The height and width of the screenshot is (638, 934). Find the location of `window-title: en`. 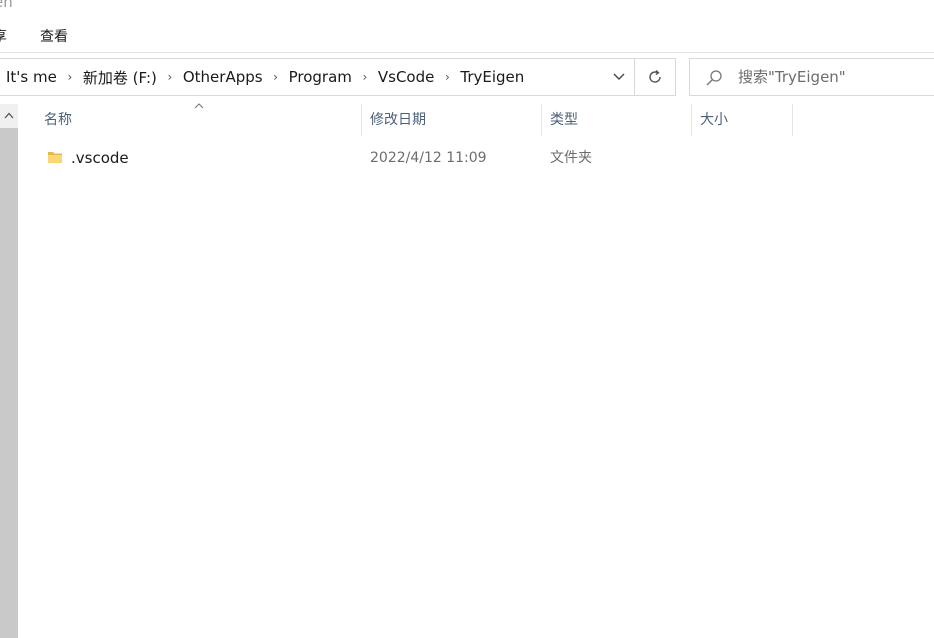

window-title: en is located at coordinates (6, 5).